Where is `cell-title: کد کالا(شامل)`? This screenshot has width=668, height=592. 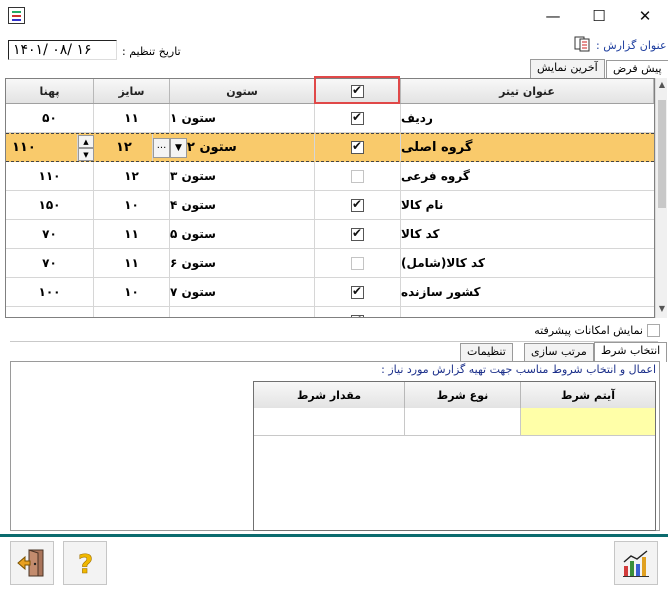 cell-title: کد کالا(شامل) is located at coordinates (527, 263).